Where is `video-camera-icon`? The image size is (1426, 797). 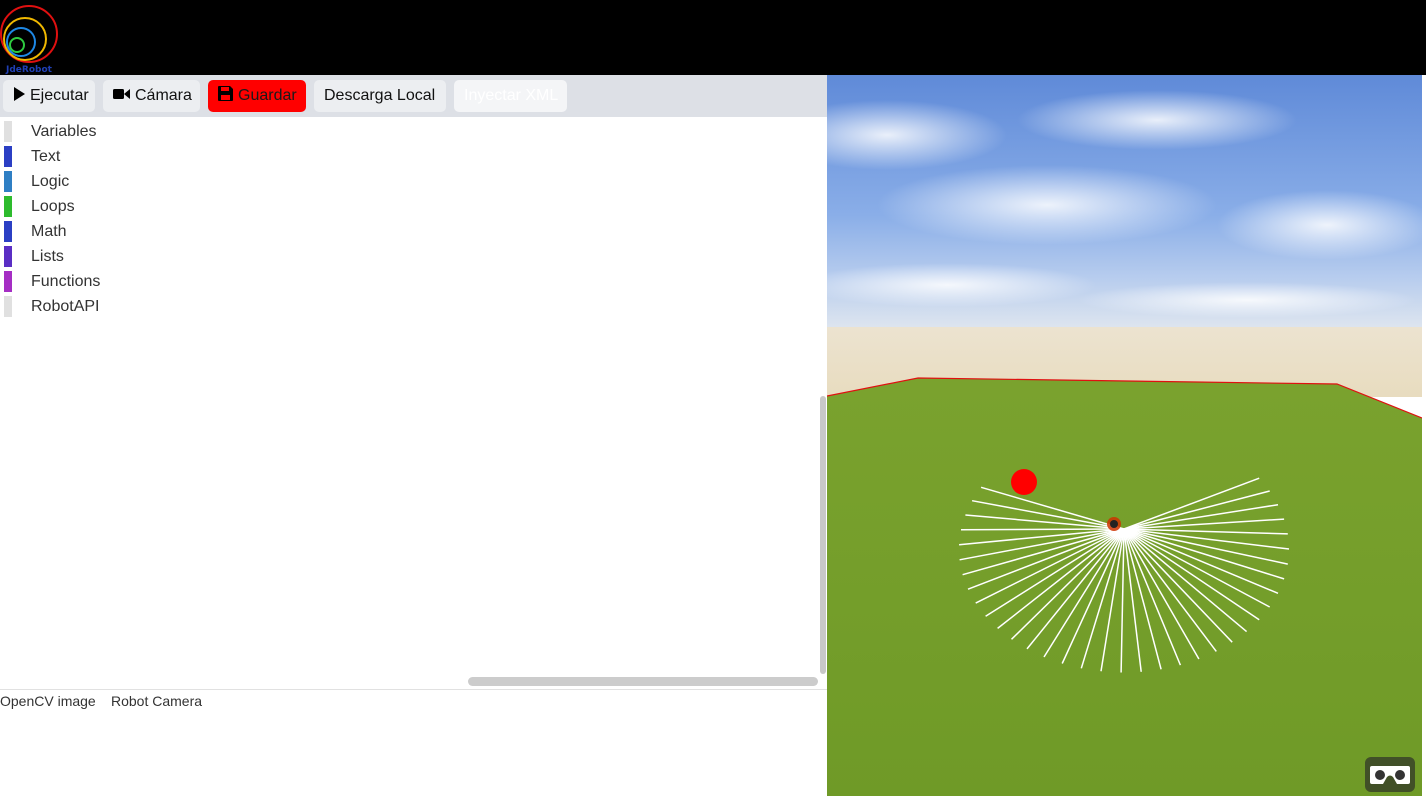 video-camera-icon is located at coordinates (121, 93).